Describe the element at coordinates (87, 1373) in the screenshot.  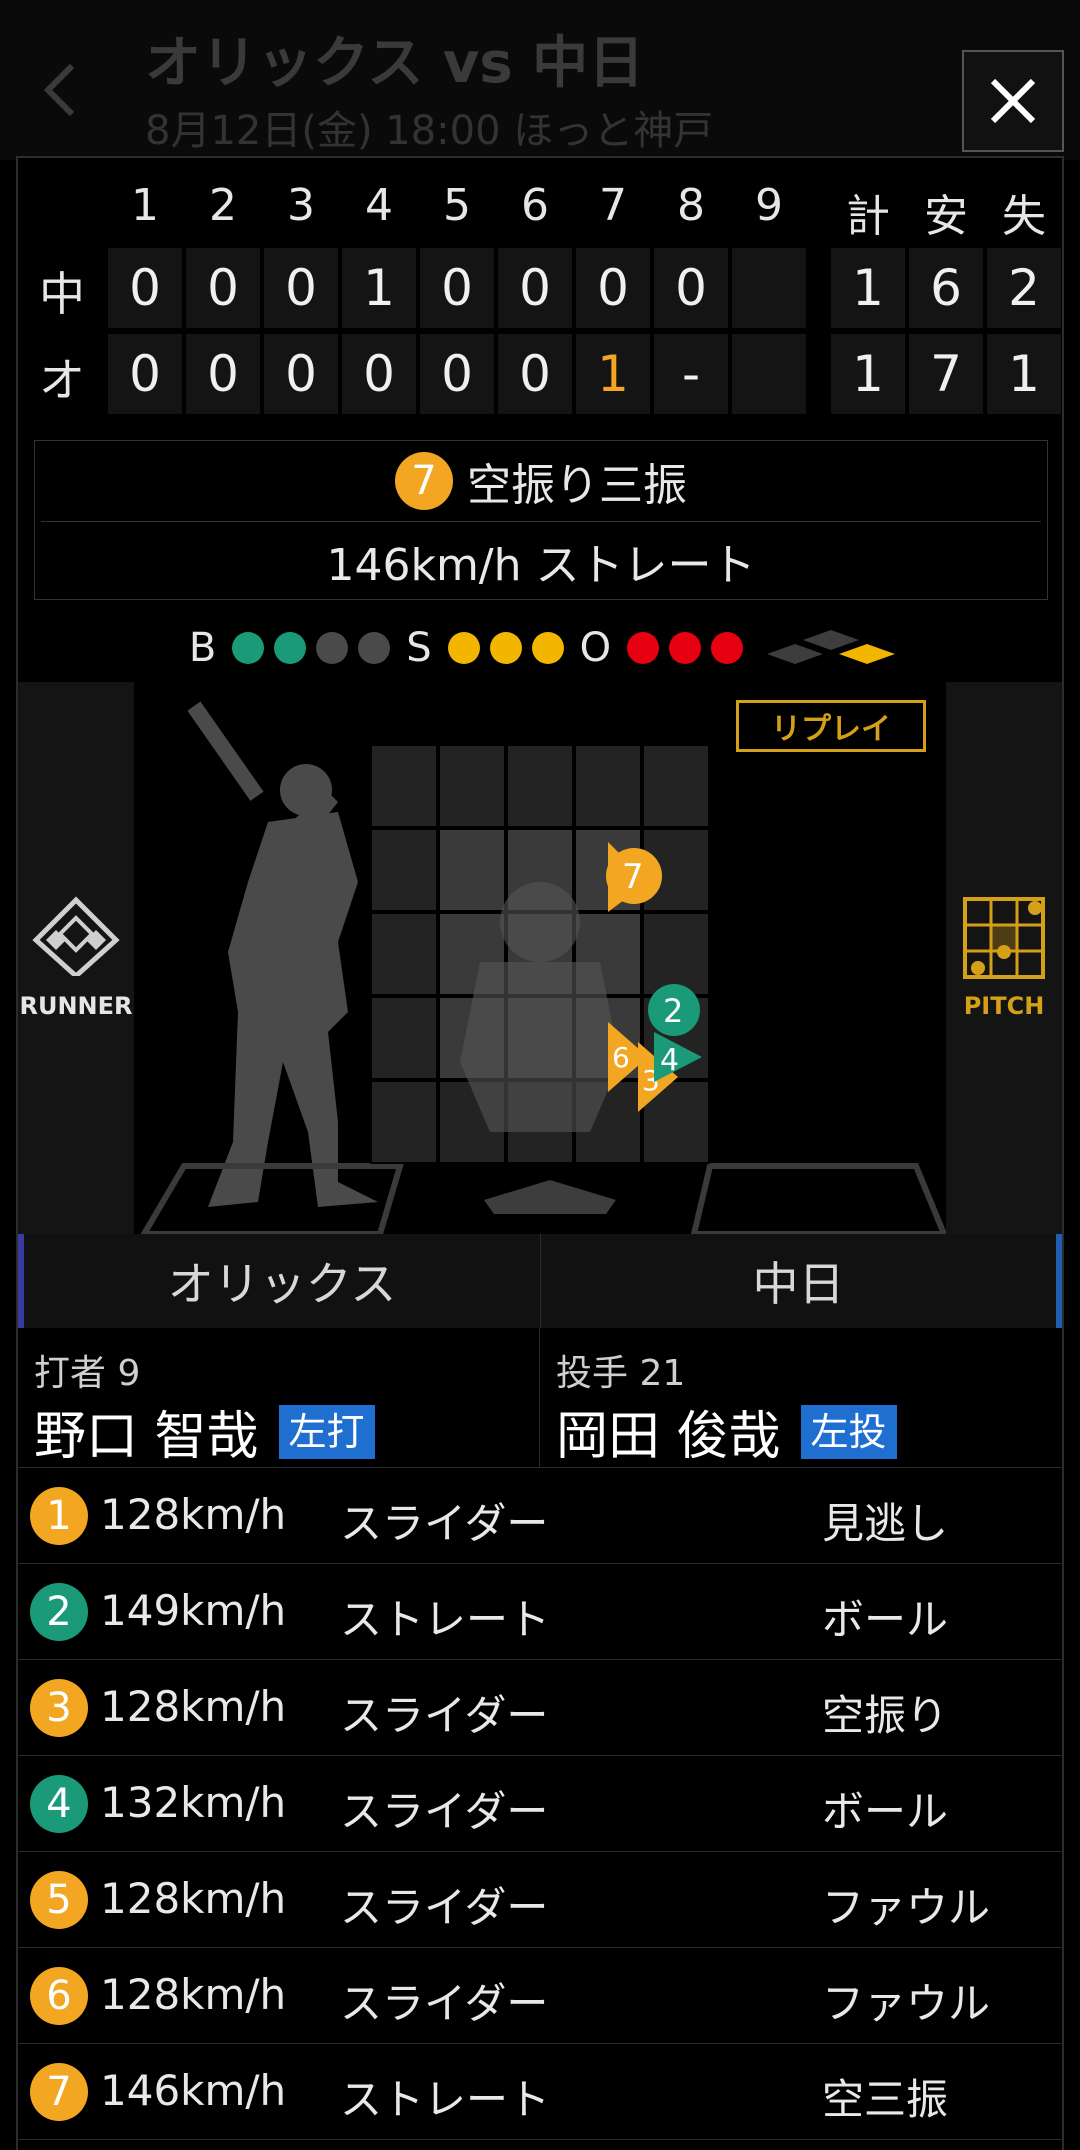
I see `batter-role: 打者 9` at that location.